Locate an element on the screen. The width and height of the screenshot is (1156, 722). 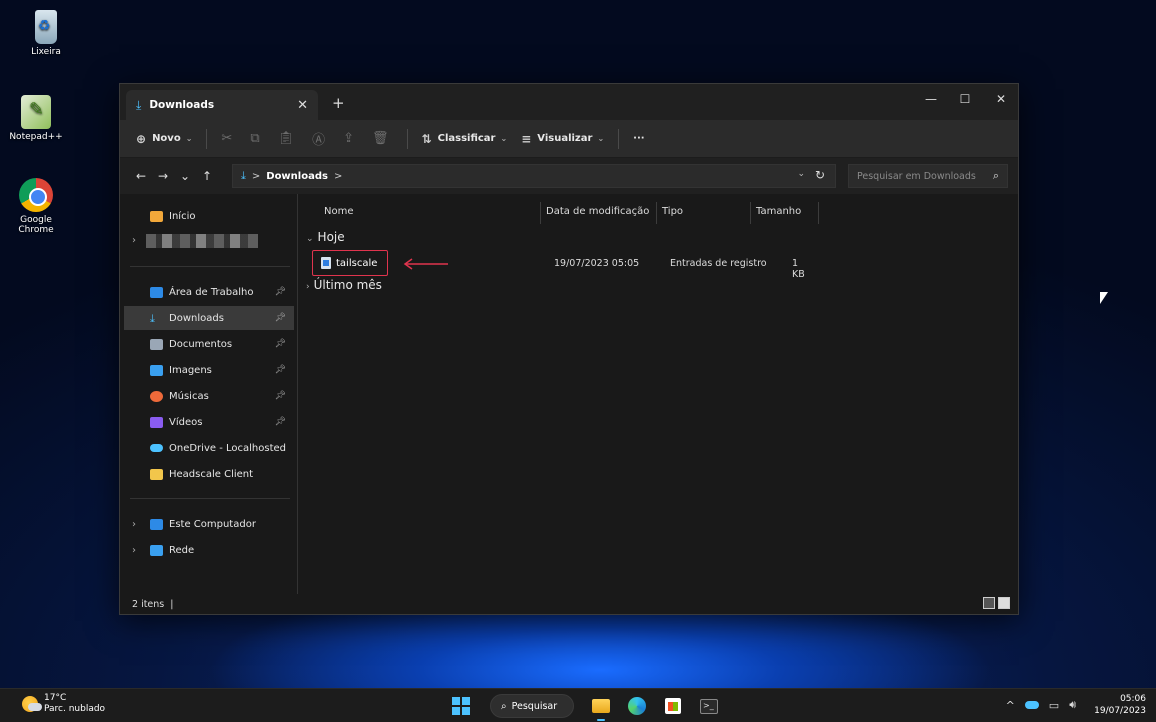
tiles-view-icon is located at coordinates (1004, 603).